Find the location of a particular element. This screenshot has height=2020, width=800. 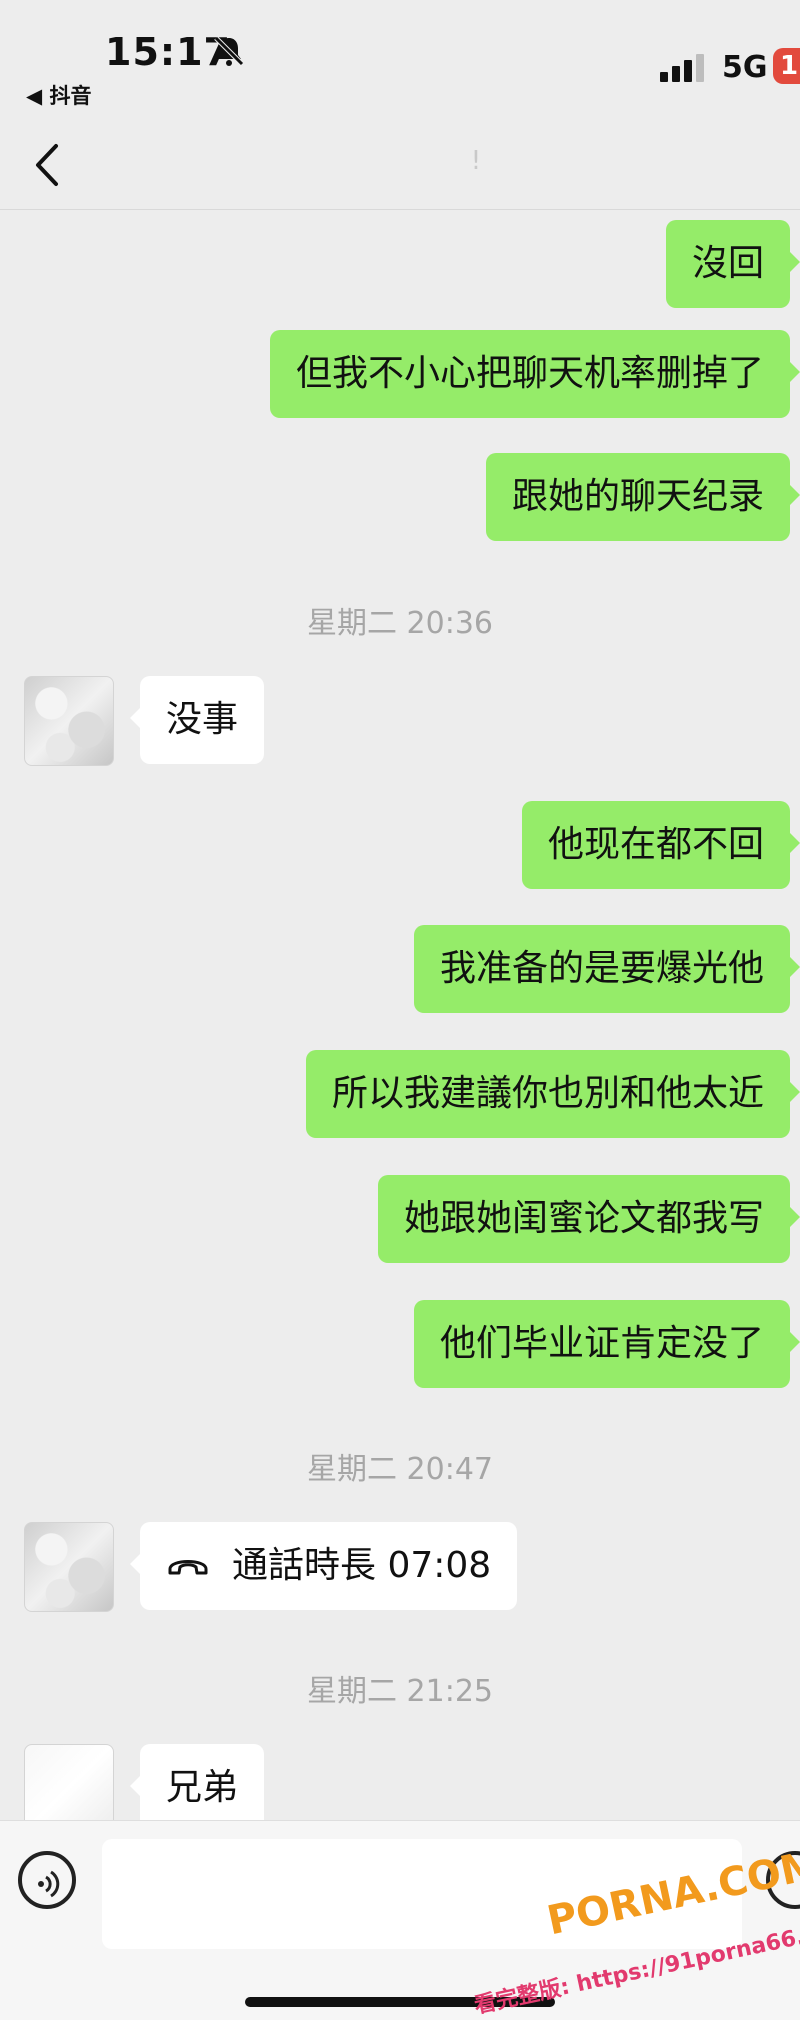

status-bar: 15:17 ◀ 抖音 5G 1 is located at coordinates (400, 60).